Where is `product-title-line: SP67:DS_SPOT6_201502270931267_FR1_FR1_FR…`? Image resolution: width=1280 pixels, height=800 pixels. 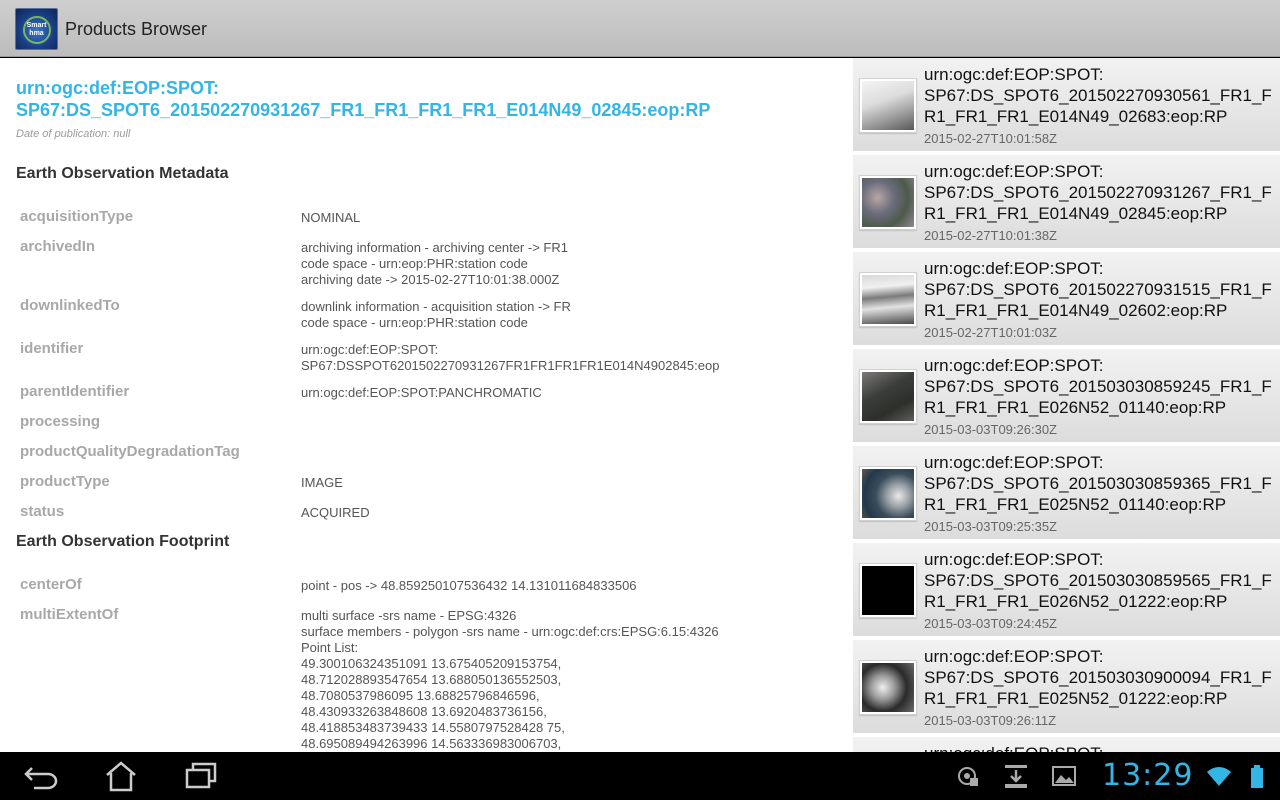
product-title-line: SP67:DS_SPOT6_201502270931267_FR1_FR1_FR… is located at coordinates (363, 110).